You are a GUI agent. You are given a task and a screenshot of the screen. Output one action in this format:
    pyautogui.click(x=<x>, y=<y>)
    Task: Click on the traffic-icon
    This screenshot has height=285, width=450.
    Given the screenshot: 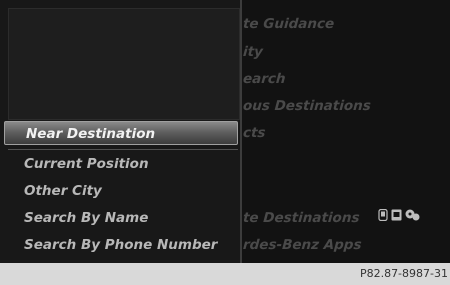 What is the action you would take?
    pyautogui.click(x=413, y=216)
    